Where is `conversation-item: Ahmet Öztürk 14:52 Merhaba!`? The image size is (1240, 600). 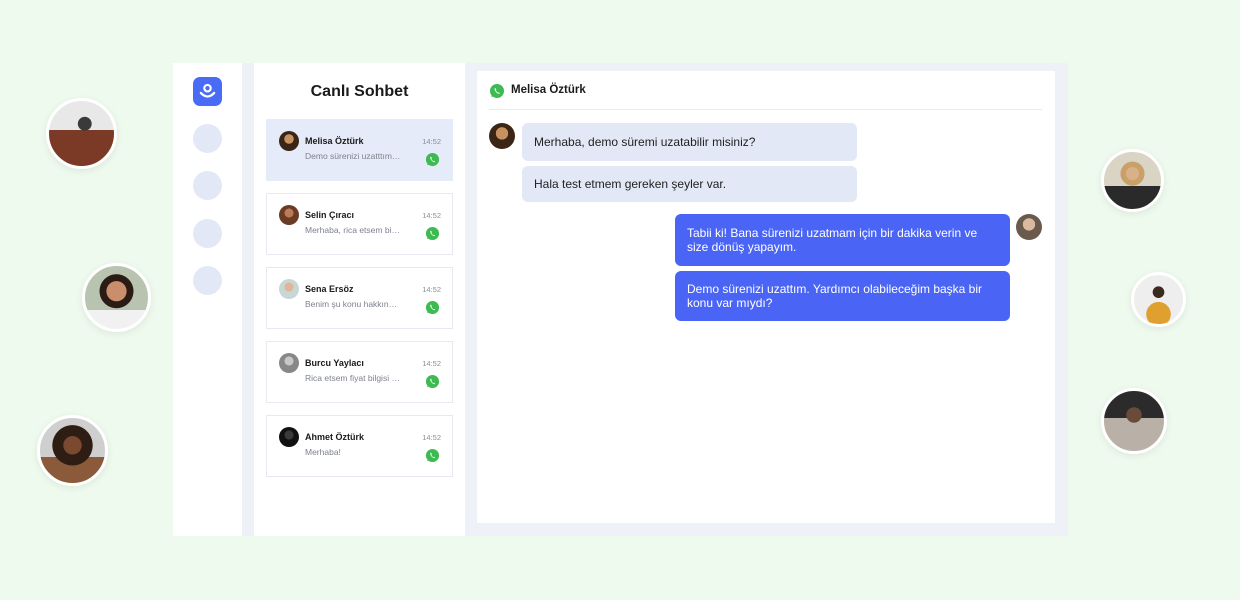
conversation-item: Ahmet Öztürk 14:52 Merhaba! is located at coordinates (359, 446).